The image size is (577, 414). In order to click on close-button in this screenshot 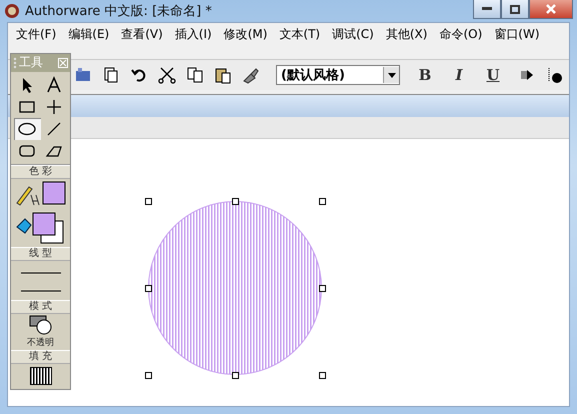, I will do `click(551, 9)`.